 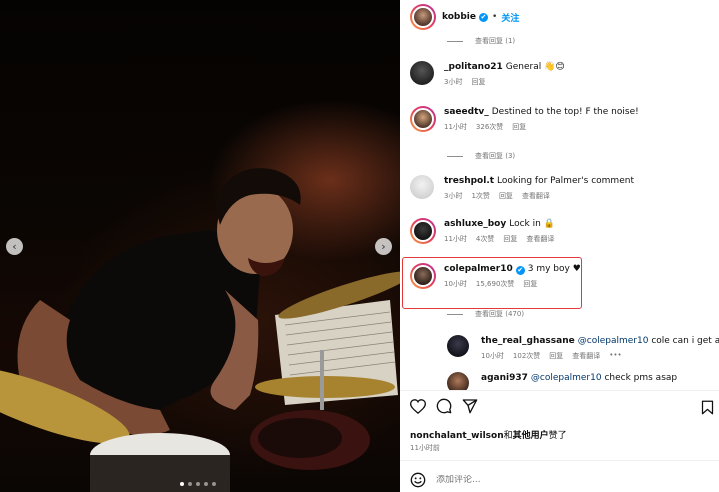 What do you see at coordinates (499, 314) in the screenshot?
I see `view-replies-label: 查看回复 (470)` at bounding box center [499, 314].